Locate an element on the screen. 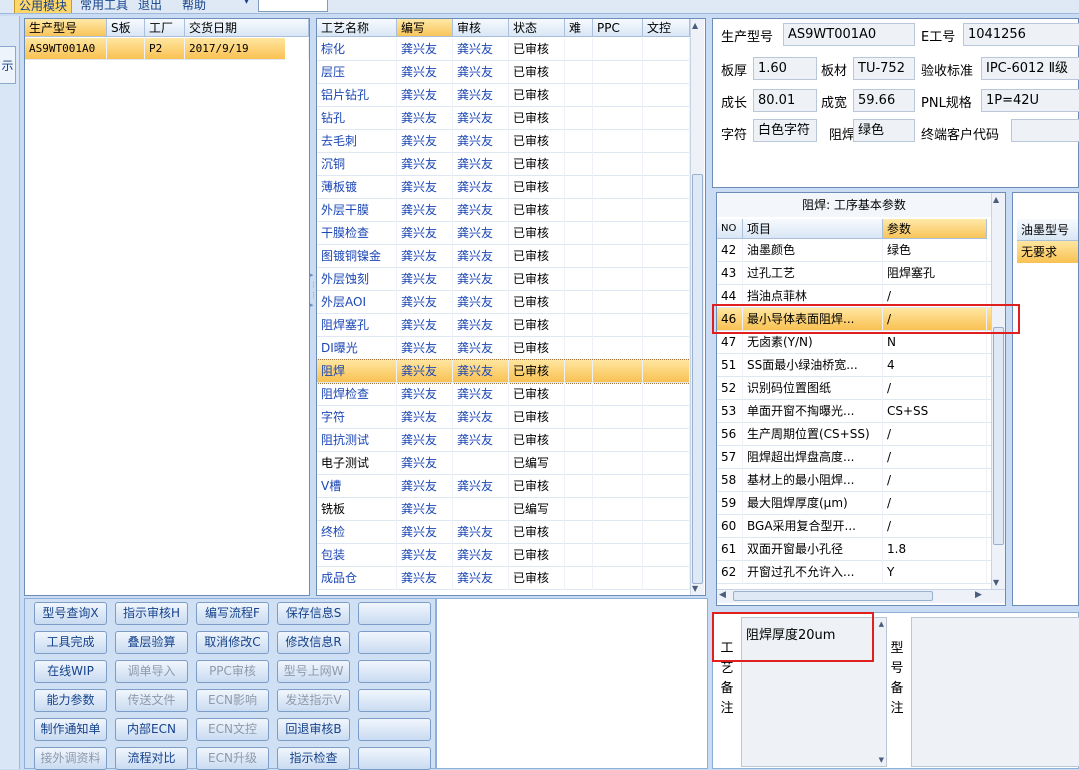 Image resolution: width=1079 pixels, height=770 pixels. param-row: 58 基材上的最小阻焊... / is located at coordinates (854, 480).